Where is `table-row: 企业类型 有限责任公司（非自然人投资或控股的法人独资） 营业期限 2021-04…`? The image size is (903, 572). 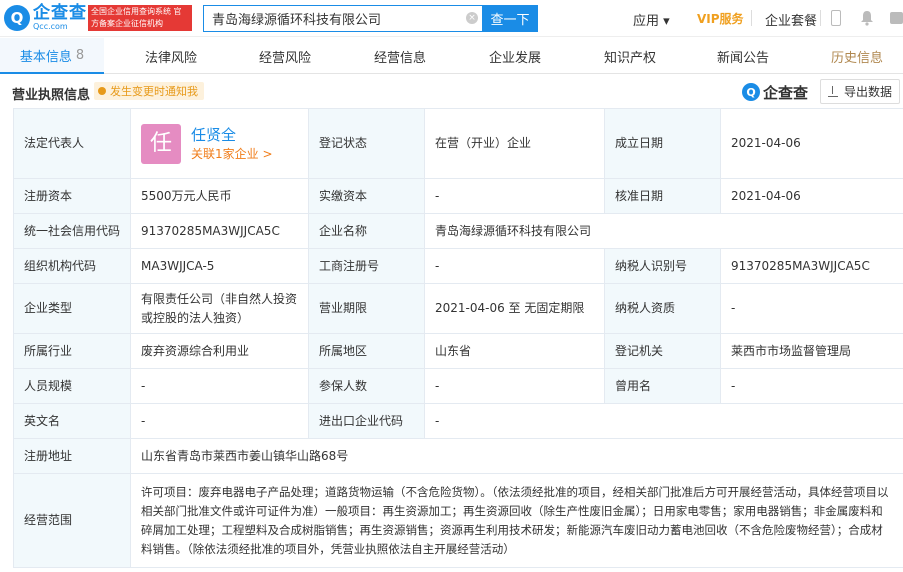 table-row: 企业类型 有限责任公司（非自然人投资或控股的法人独资） 营业期限 2021-04… is located at coordinates (458, 308).